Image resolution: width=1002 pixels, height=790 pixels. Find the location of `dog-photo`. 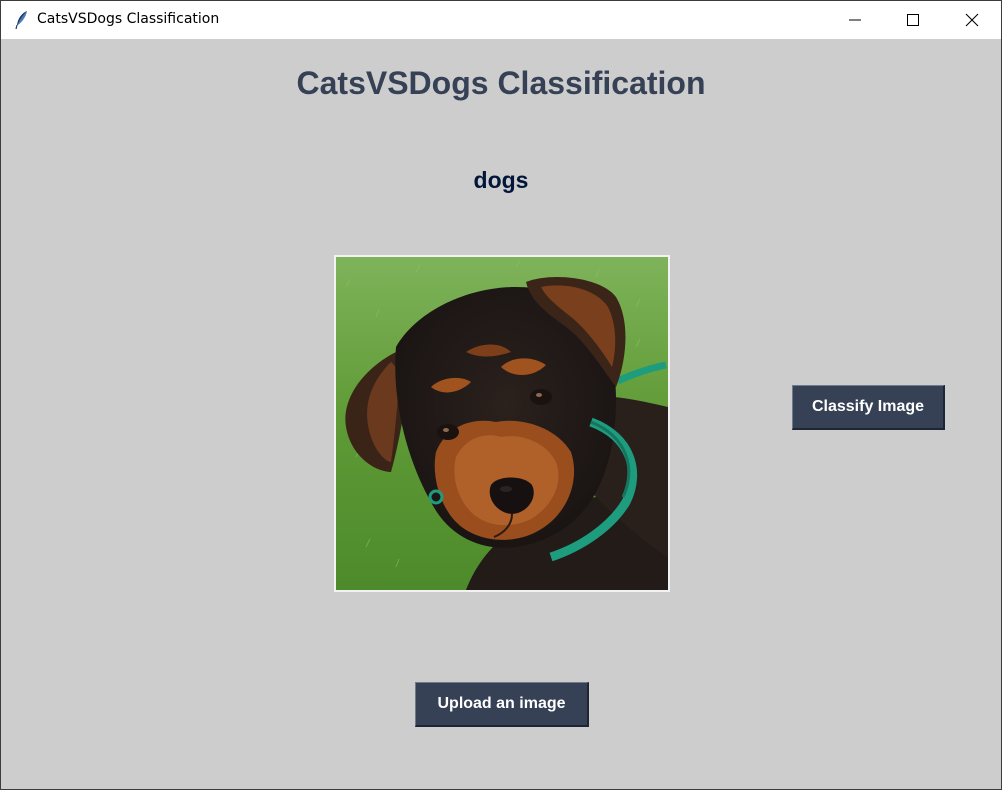

dog-photo is located at coordinates (502, 423).